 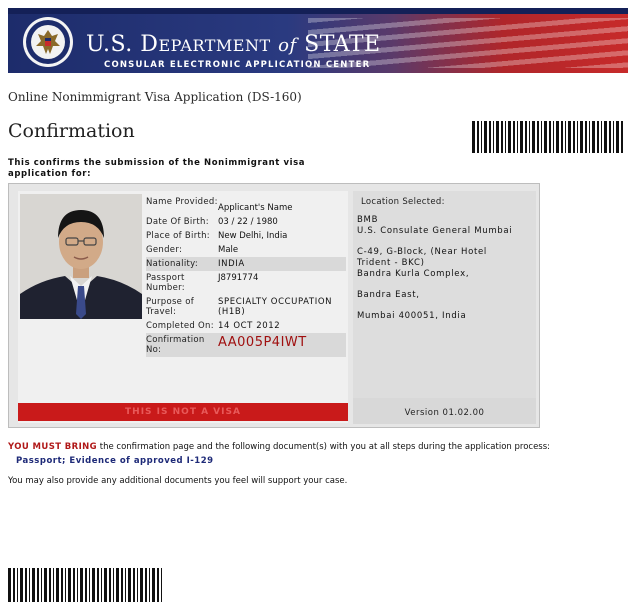 What do you see at coordinates (412, 316) in the screenshot?
I see `location-line: Mumbai 400051, India` at bounding box center [412, 316].